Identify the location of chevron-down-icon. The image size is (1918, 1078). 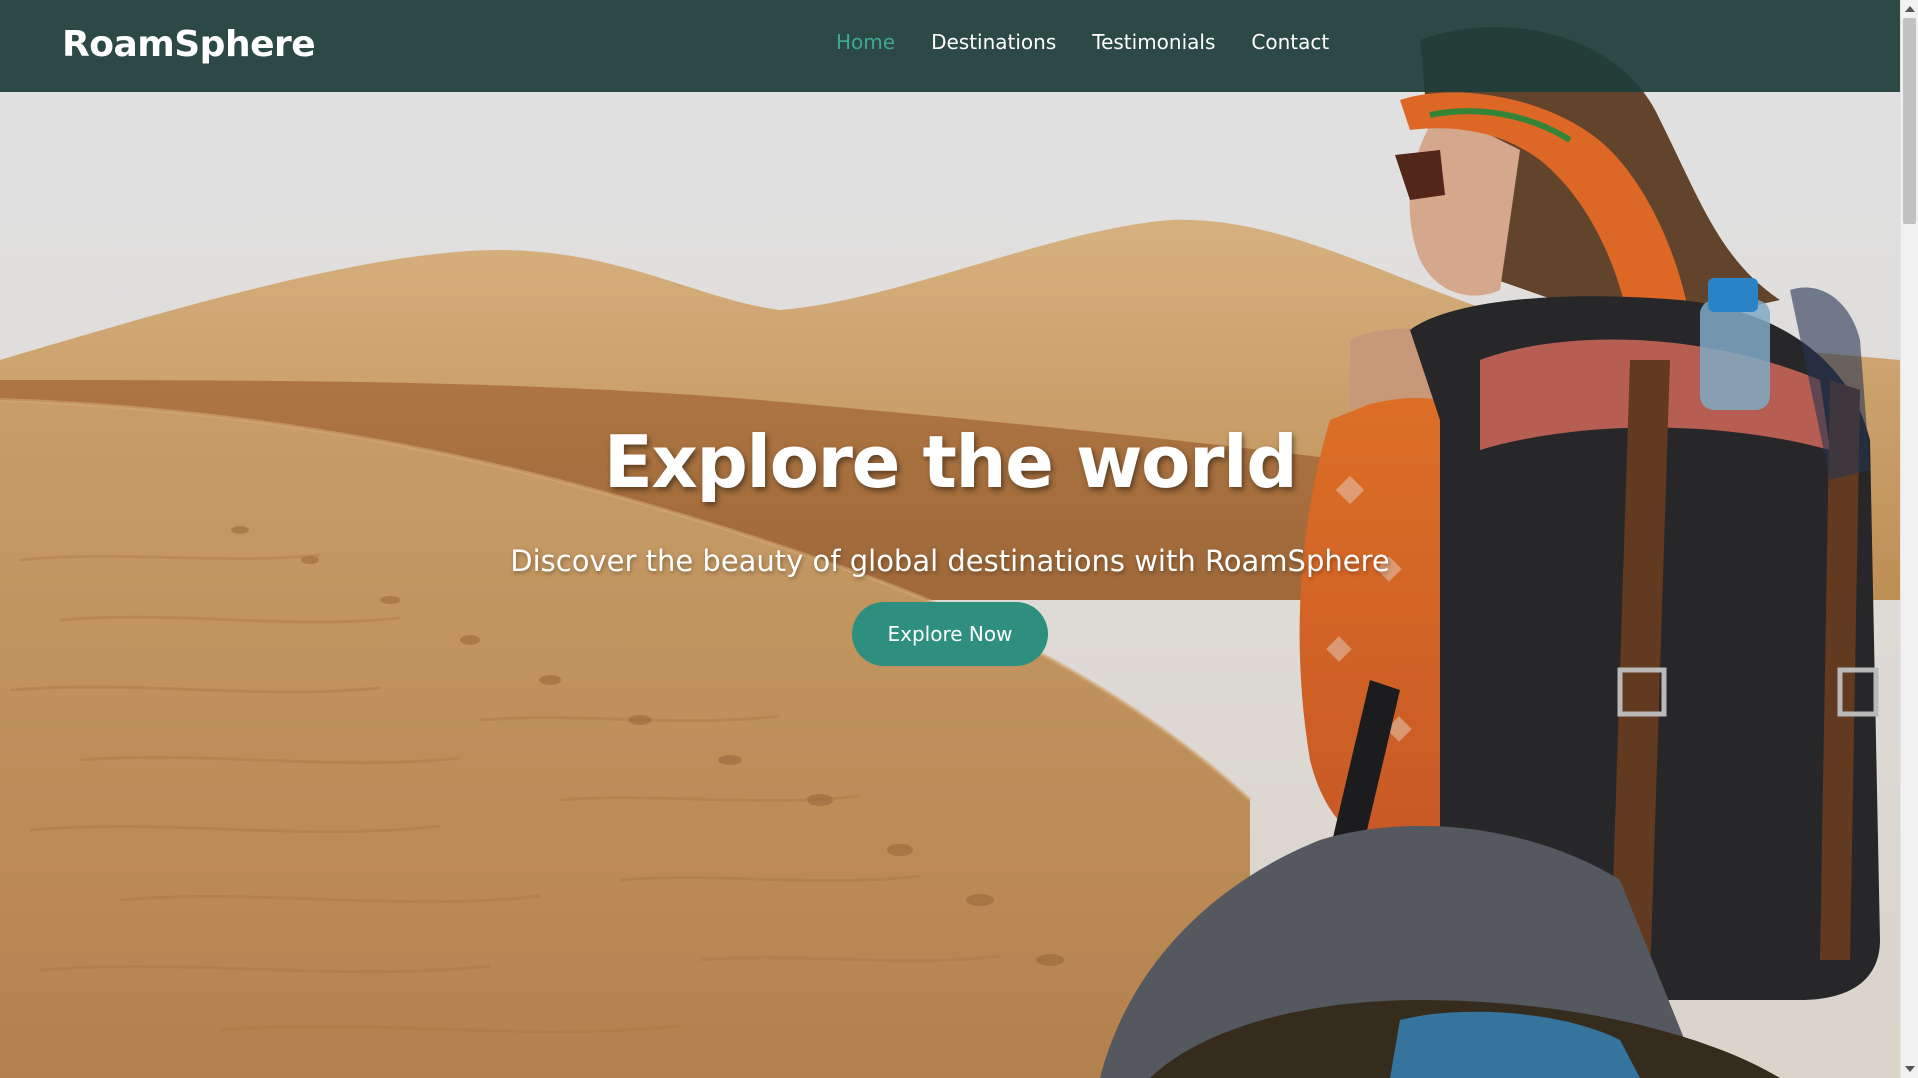
(1910, 1069).